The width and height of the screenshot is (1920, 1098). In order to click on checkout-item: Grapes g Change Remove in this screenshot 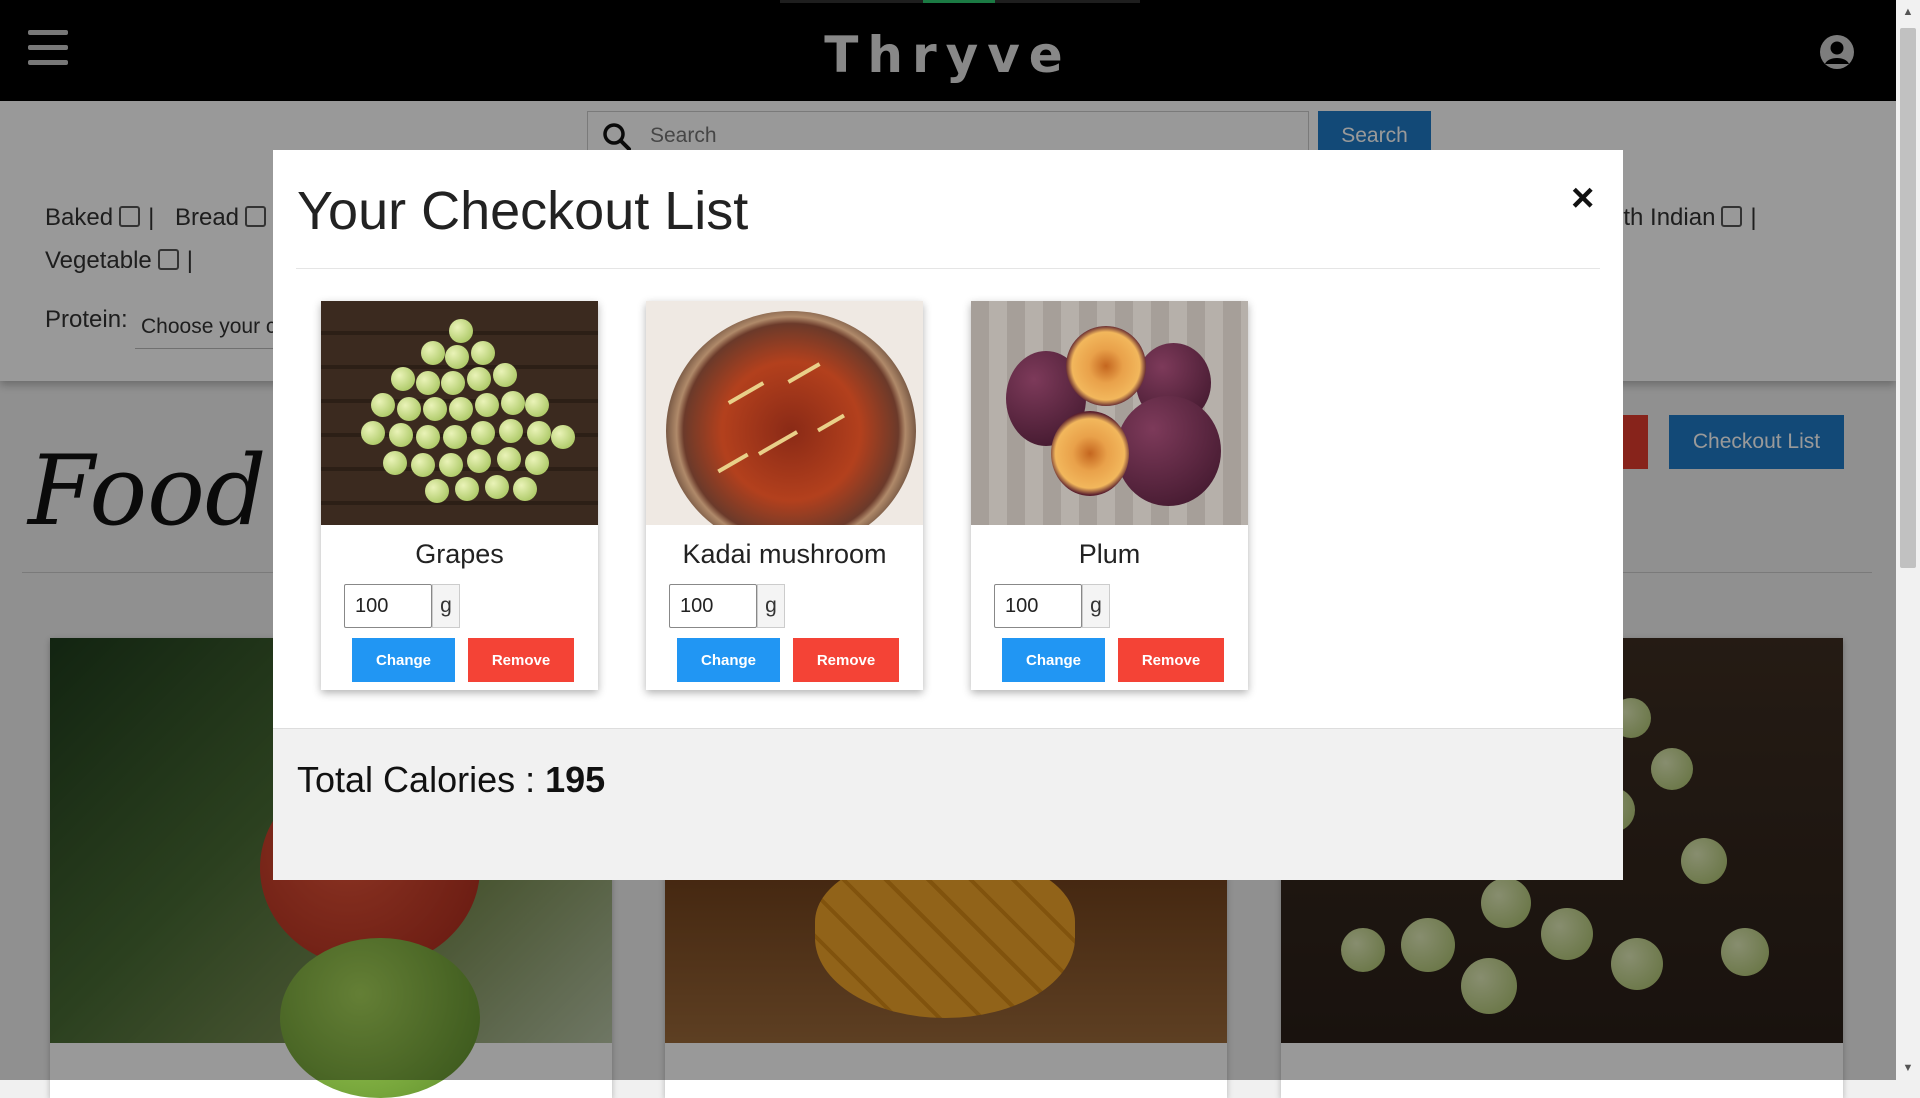, I will do `click(459, 495)`.